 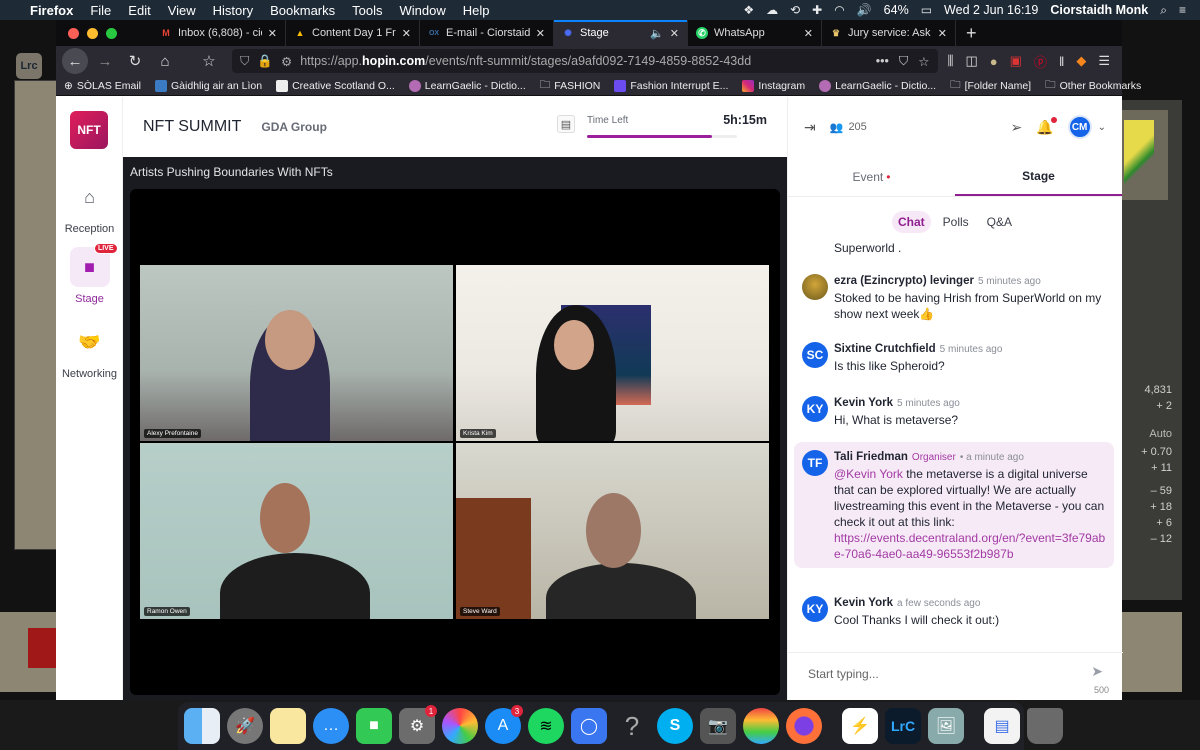 What do you see at coordinates (971, 33) in the screenshot?
I see `new-tab-button: +` at bounding box center [971, 33].